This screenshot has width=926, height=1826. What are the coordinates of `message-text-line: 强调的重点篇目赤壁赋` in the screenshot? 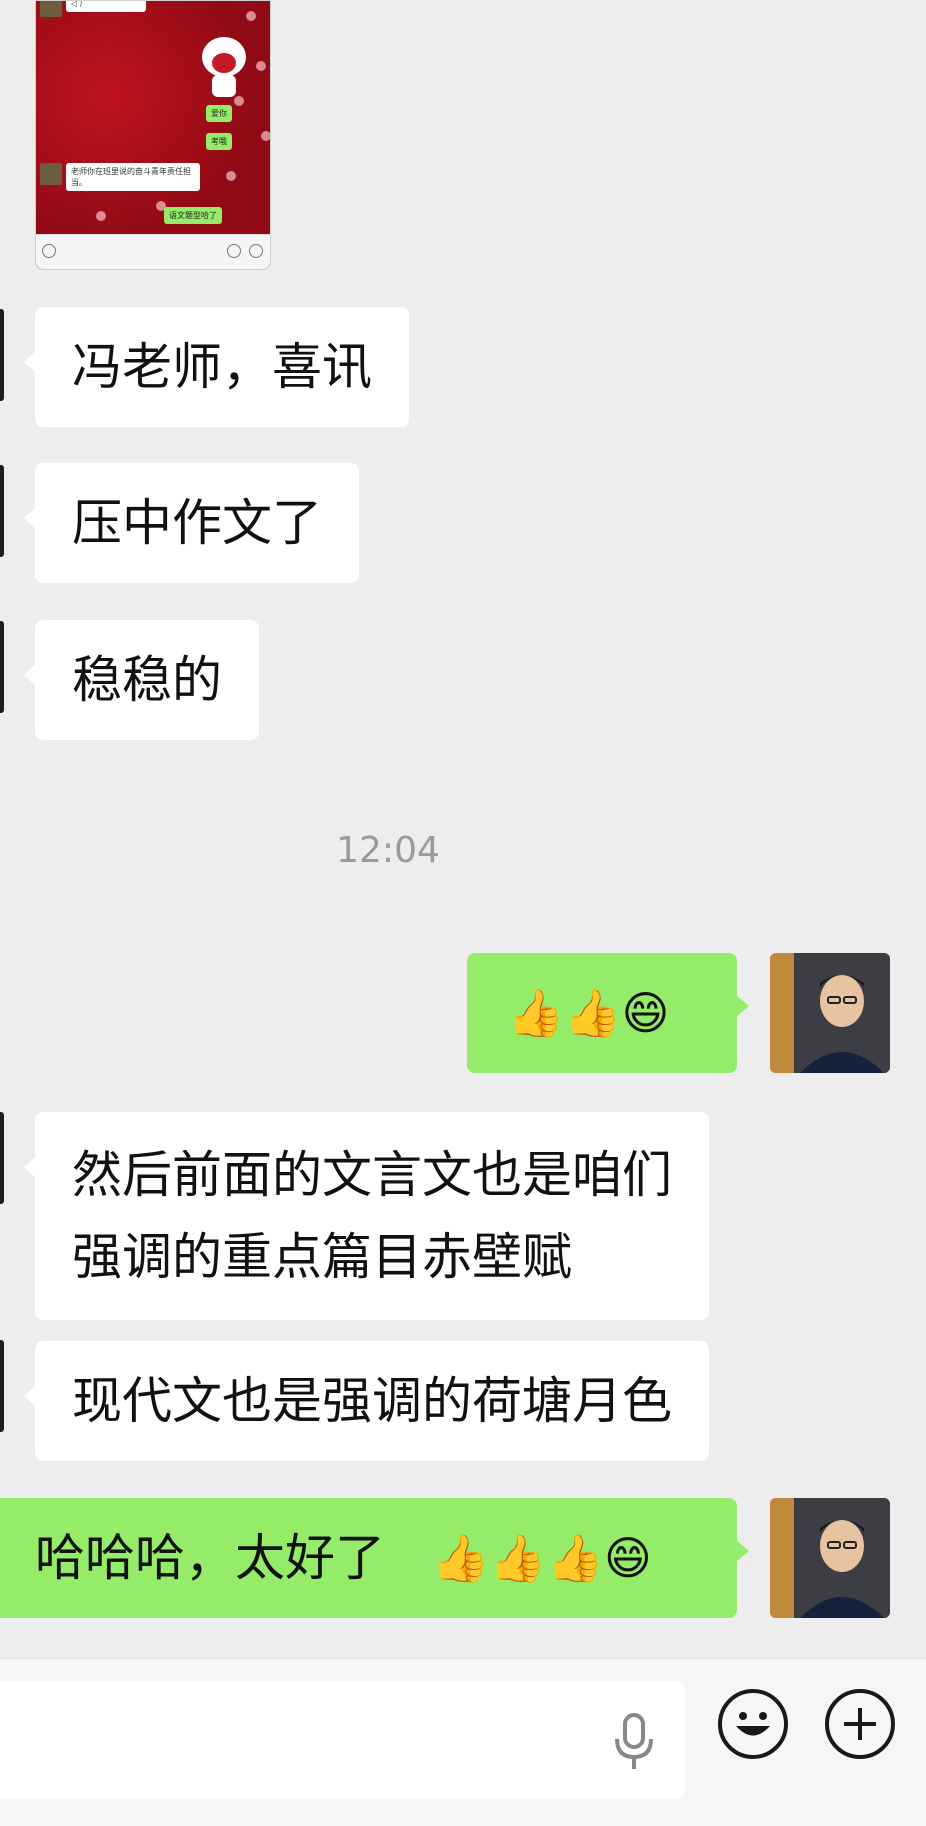 It's located at (322, 1257).